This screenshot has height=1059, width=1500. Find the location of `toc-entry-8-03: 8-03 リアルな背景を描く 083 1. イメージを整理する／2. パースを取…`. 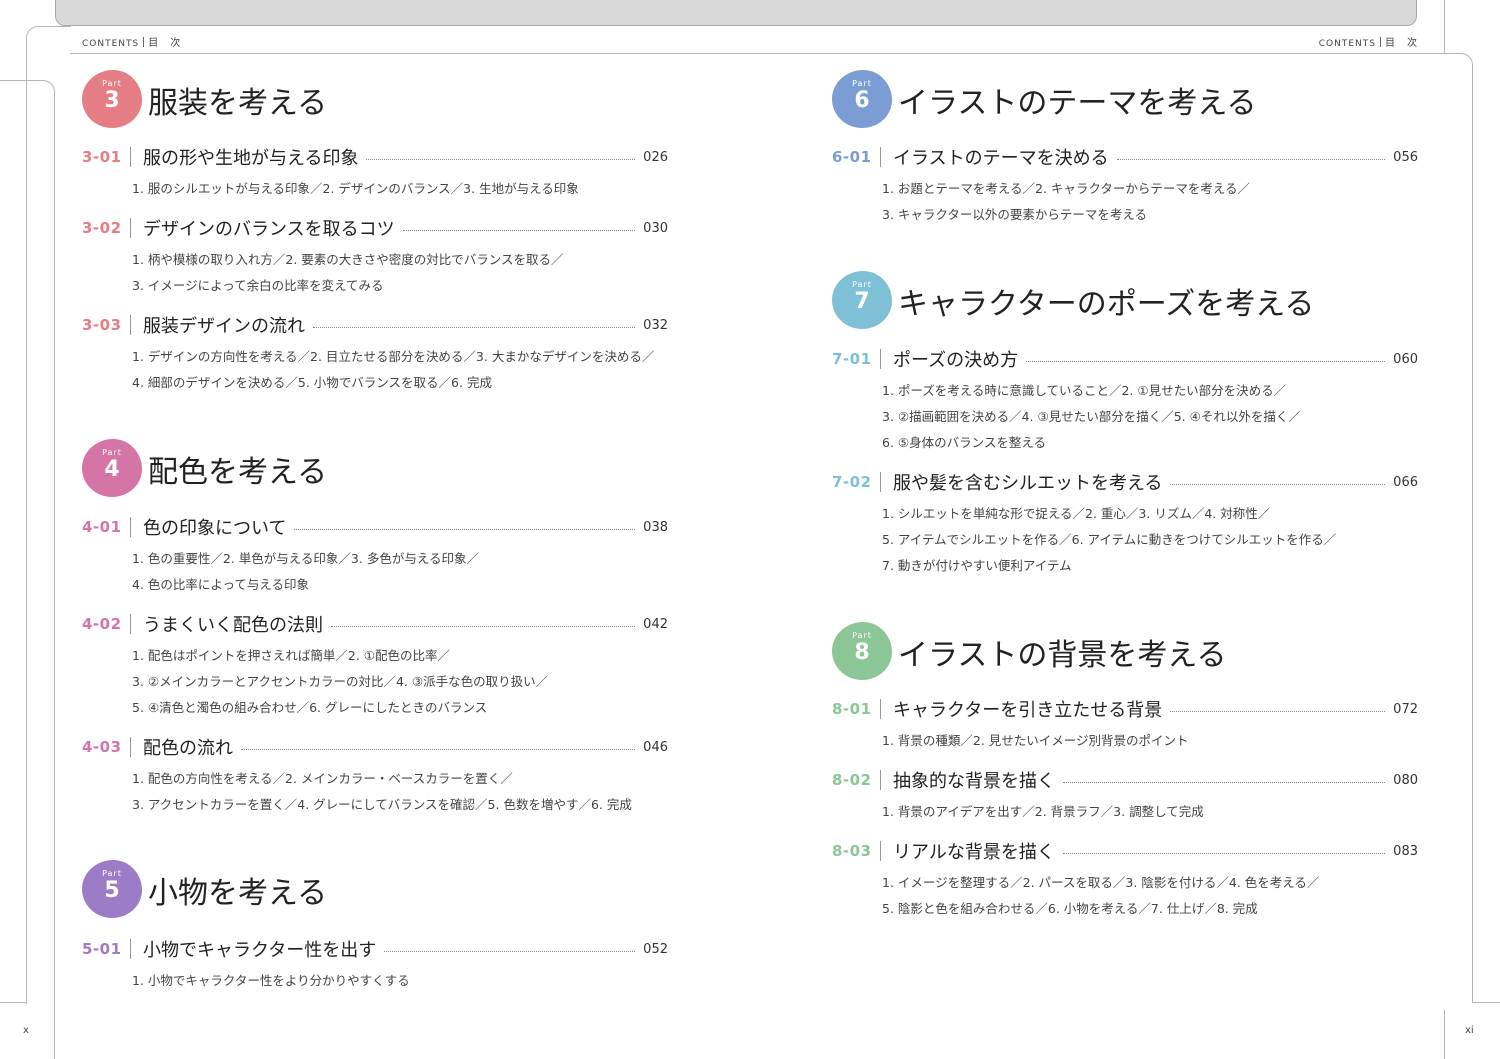

toc-entry-8-03: 8-03 リアルな背景を描く 083 1. イメージを整理する／2. パースを取… is located at coordinates (1125, 881).